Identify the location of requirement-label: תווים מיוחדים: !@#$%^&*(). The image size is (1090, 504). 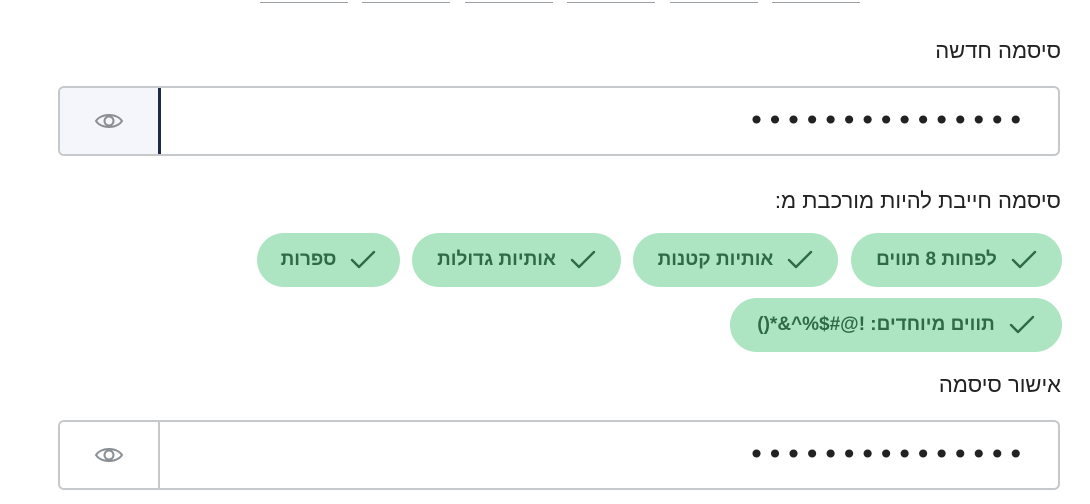
(876, 324).